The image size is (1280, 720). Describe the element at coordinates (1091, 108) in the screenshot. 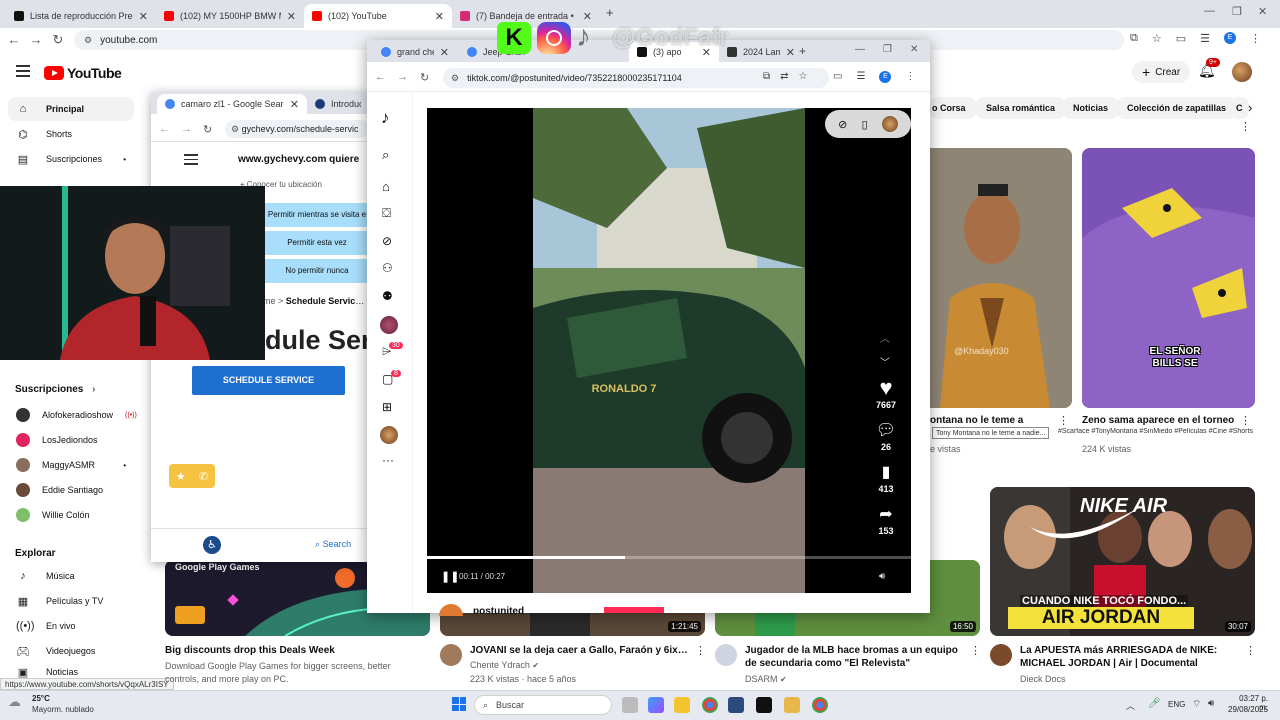

I see `chip-noticias: Noticias` at that location.